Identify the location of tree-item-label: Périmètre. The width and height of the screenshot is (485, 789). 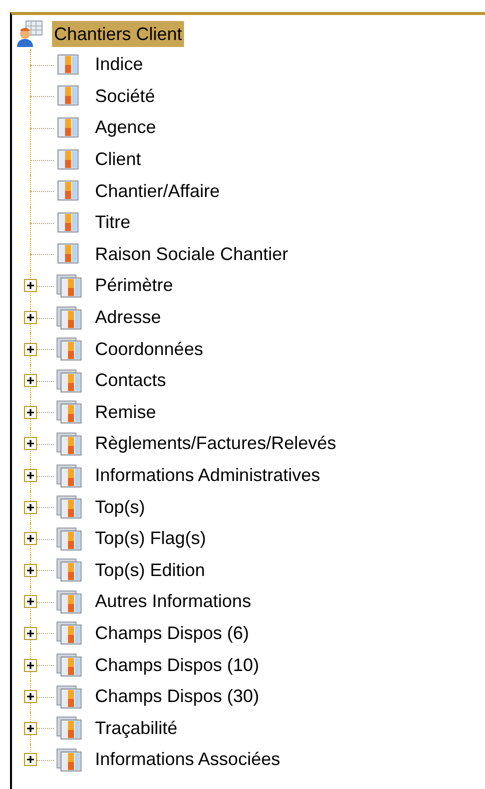
(134, 286).